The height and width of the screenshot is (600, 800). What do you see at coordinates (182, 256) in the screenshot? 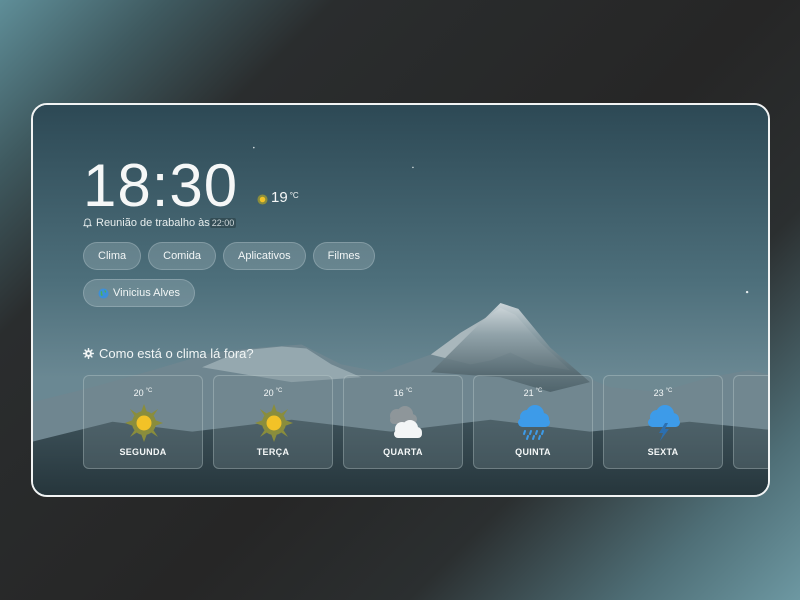
I see `chip-comida: Comida` at bounding box center [182, 256].